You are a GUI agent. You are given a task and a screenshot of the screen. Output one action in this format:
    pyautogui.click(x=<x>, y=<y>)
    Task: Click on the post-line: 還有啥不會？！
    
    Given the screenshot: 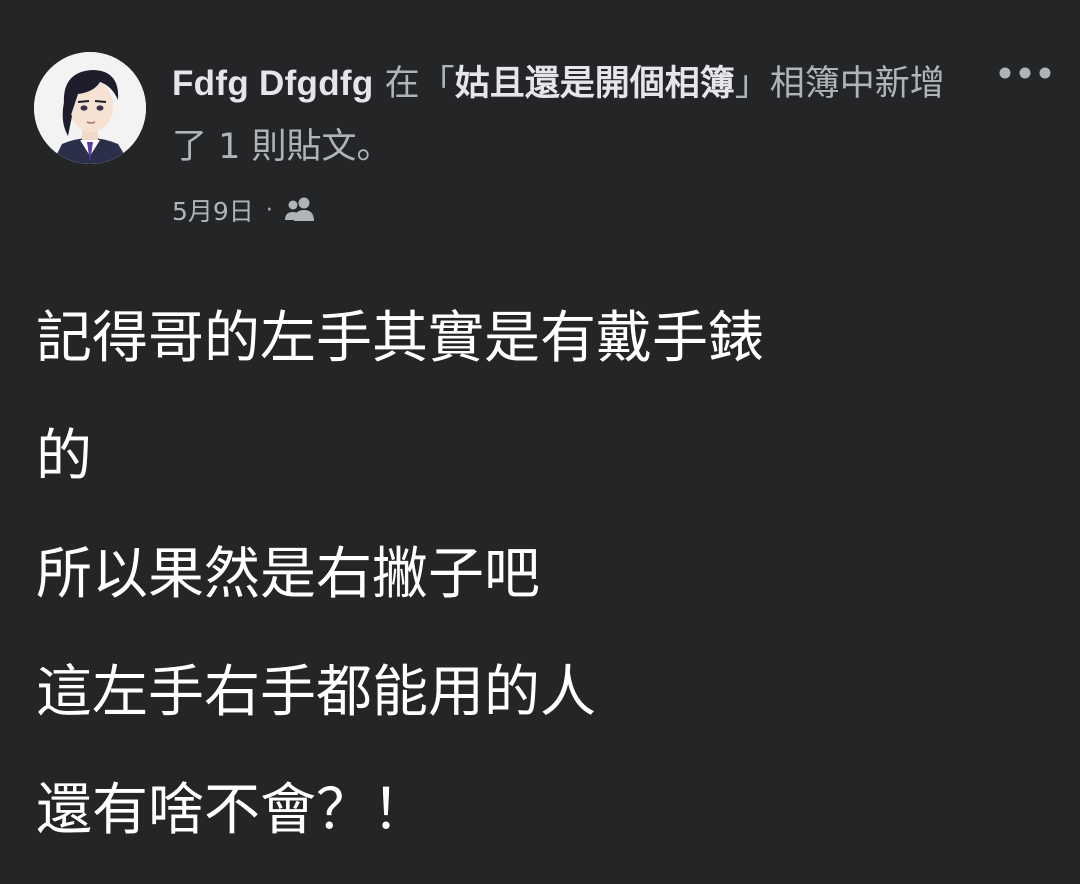 What is the action you would take?
    pyautogui.click(x=232, y=810)
    